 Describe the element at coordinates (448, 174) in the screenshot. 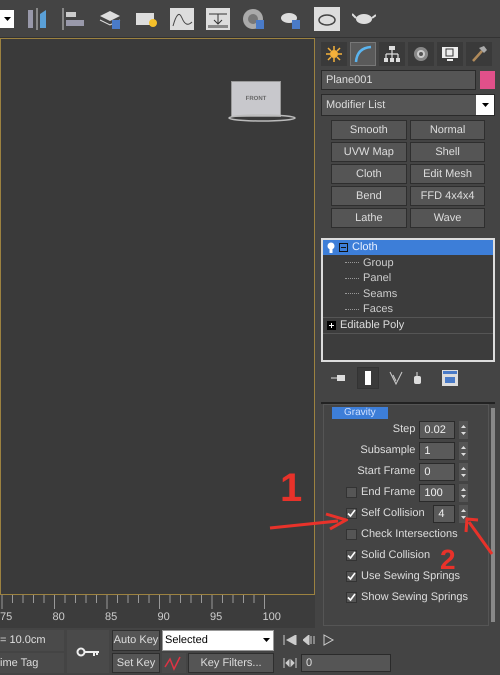

I see `modifier-button: Edit Mesh` at that location.